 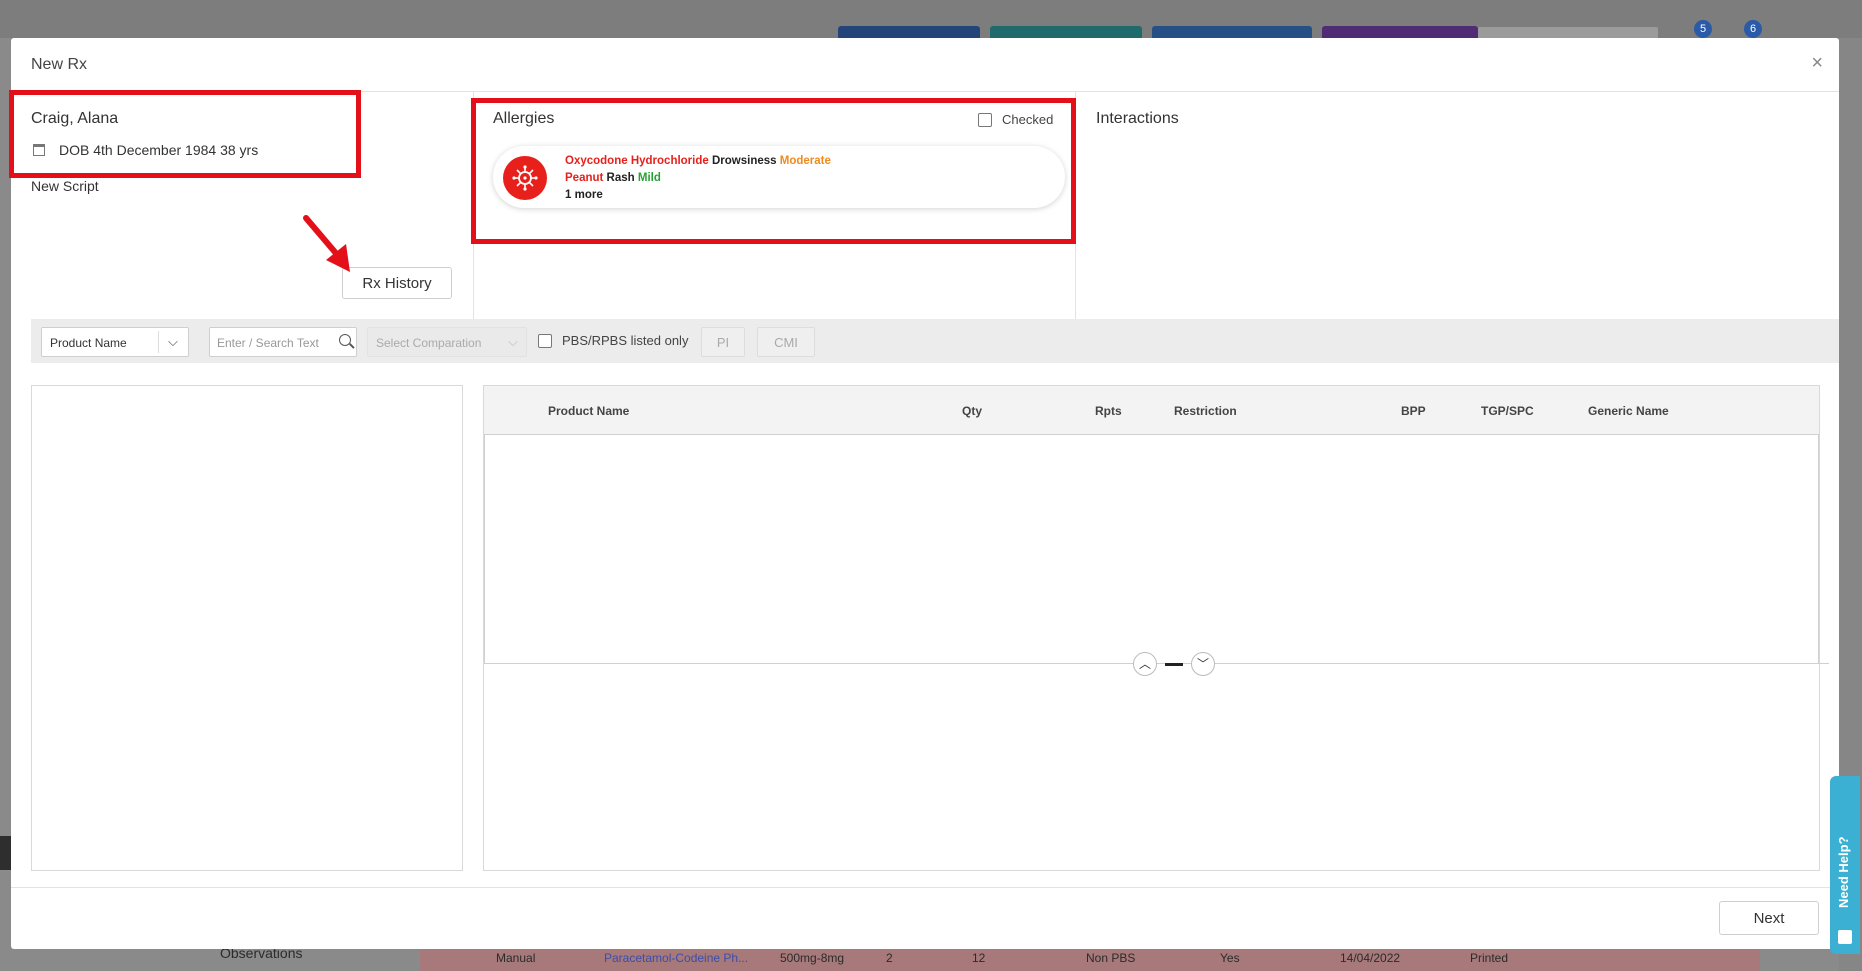 What do you see at coordinates (247, 628) in the screenshot?
I see `script-items-panel` at bounding box center [247, 628].